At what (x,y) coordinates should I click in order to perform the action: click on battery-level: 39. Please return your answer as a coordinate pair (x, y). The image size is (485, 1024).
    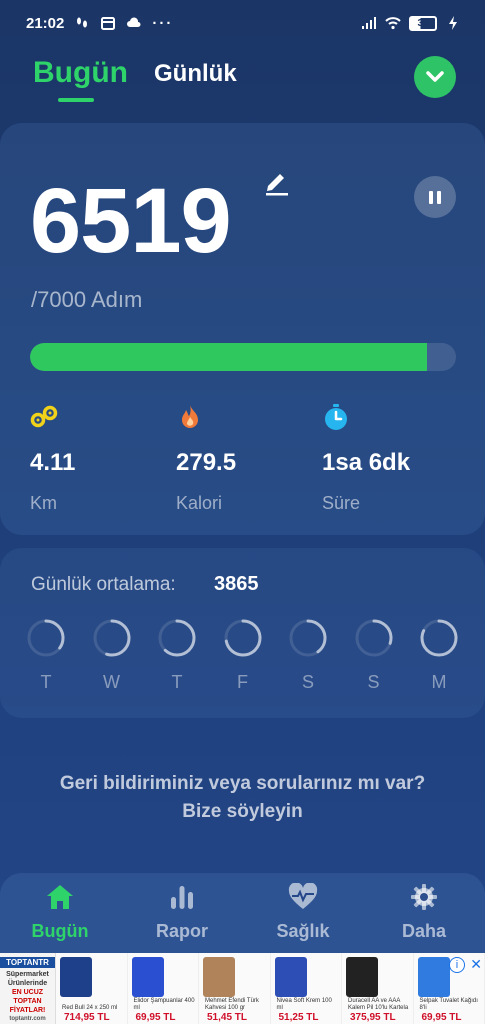
    Looking at the image, I should click on (423, 23).